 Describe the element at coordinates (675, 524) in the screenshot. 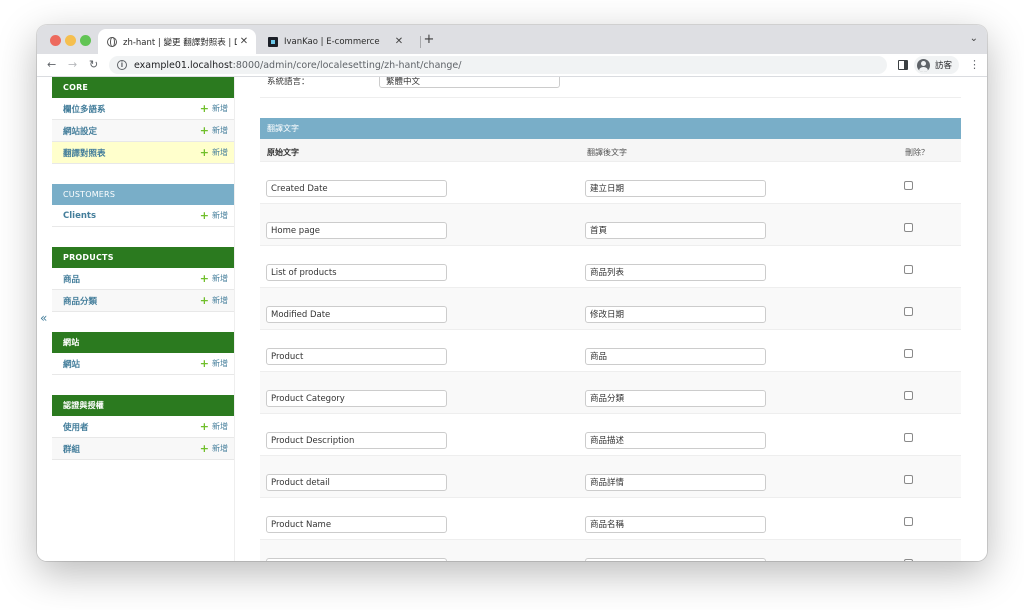

I see `translated-text-input: 商品名稱` at that location.